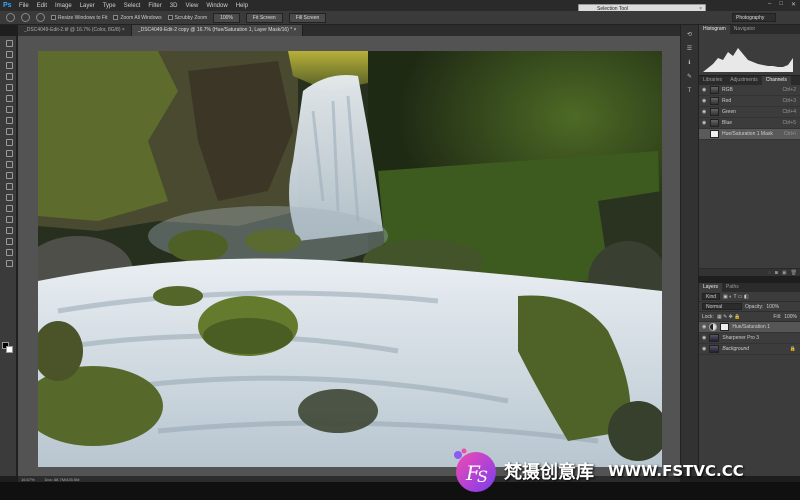  I want to click on tab-navigator: Navigator, so click(744, 29).